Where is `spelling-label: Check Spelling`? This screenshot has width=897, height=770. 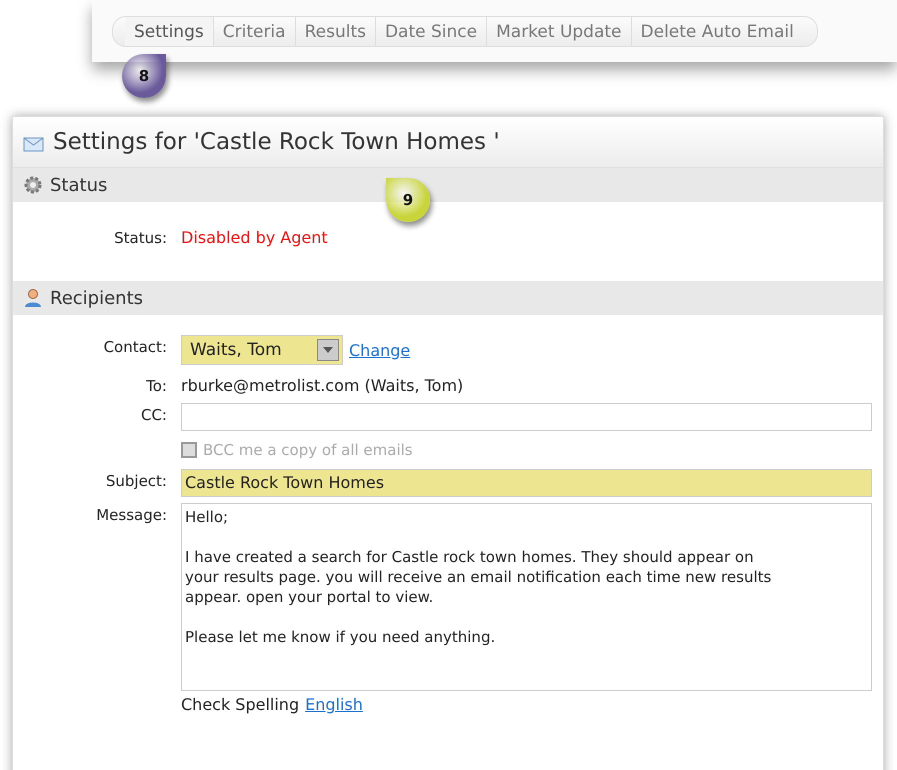 spelling-label: Check Spelling is located at coordinates (240, 704).